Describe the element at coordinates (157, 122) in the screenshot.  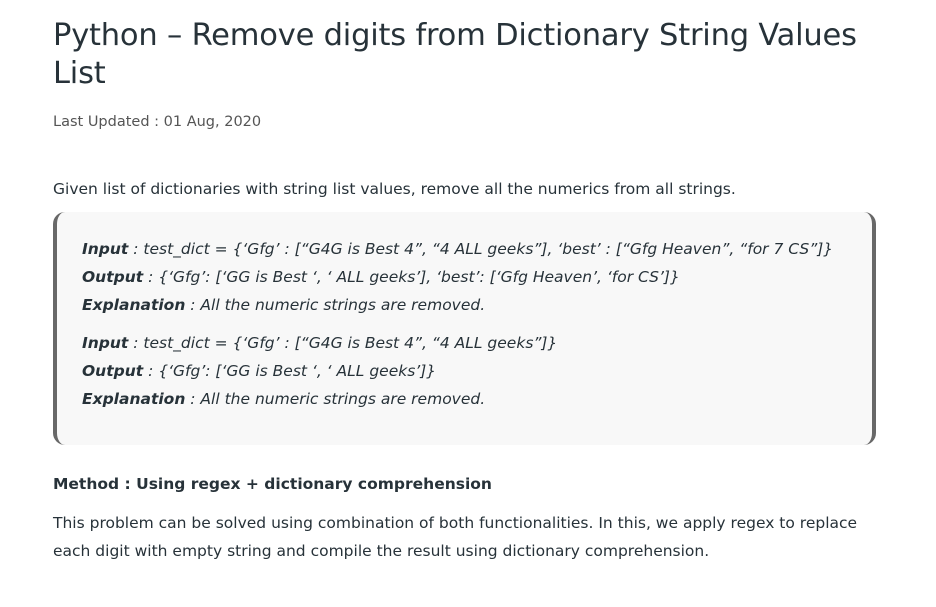
I see `last-updated: Last Updated : 01 Aug, 2020` at that location.